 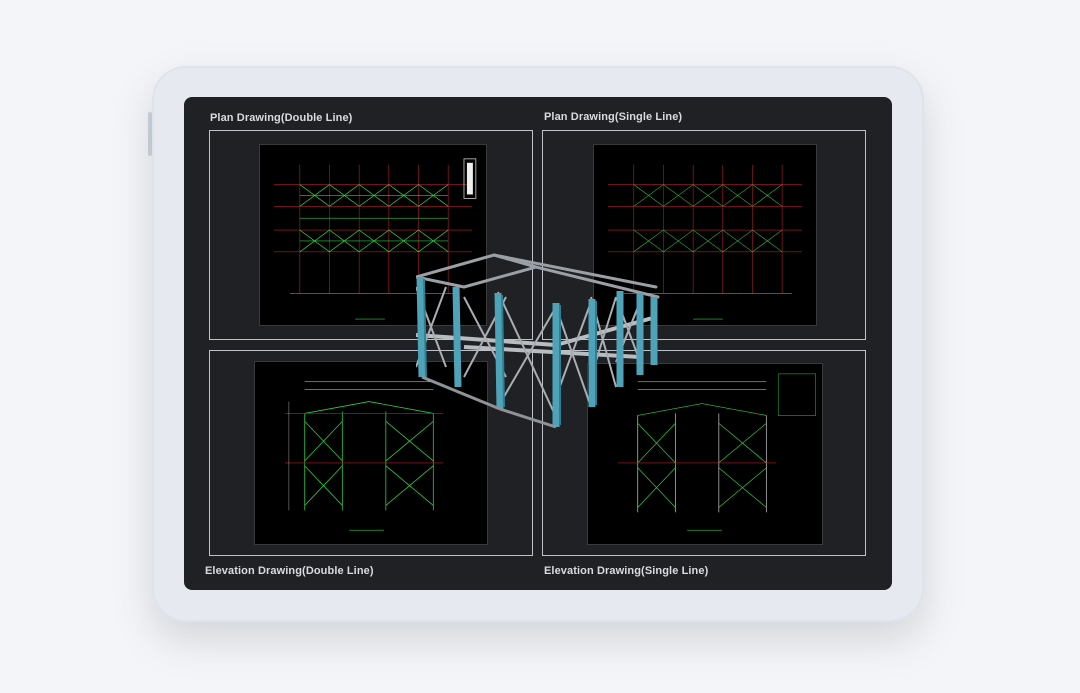 What do you see at coordinates (626, 571) in the screenshot?
I see `elevation-single-line-label: Elevation Drawing(Single Line)` at bounding box center [626, 571].